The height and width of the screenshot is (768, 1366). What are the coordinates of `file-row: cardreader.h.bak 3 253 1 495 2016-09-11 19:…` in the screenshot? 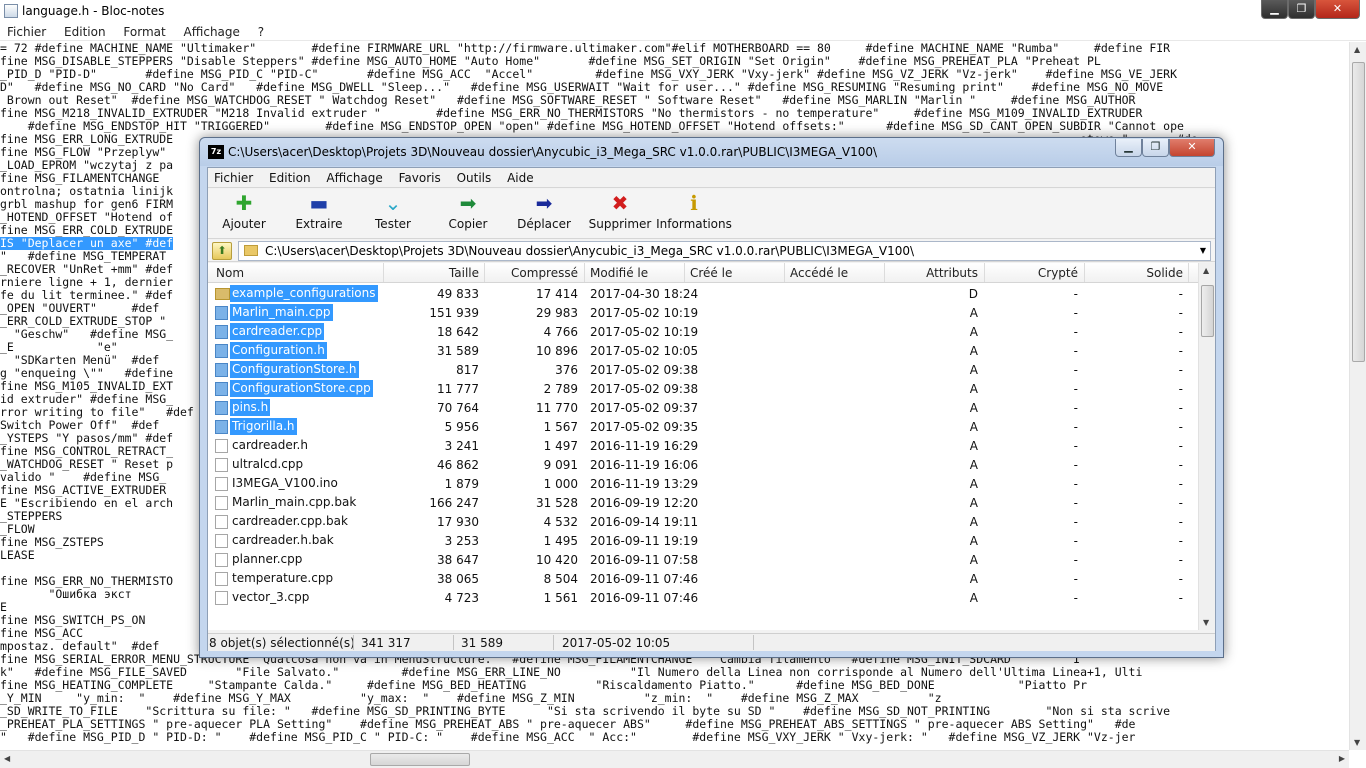 It's located at (703, 540).